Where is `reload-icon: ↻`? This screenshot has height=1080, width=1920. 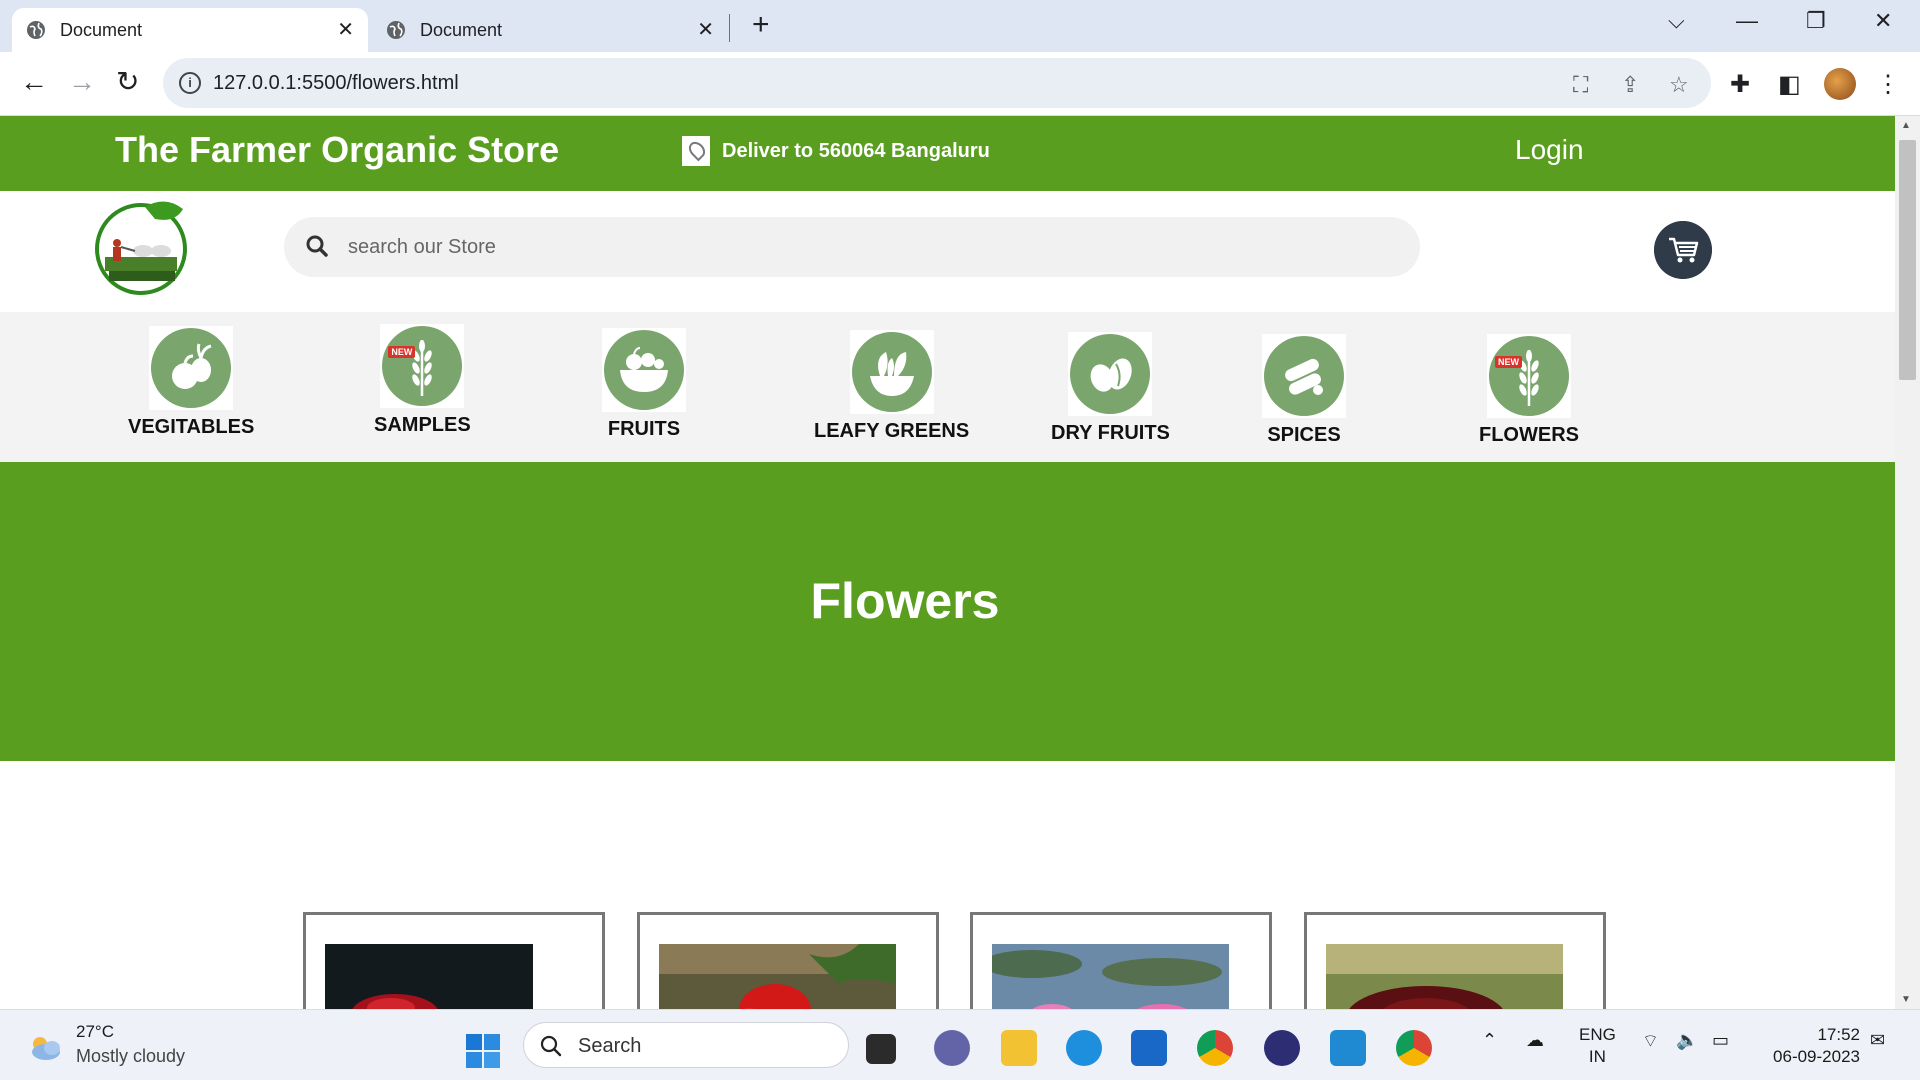
reload-icon: ↻ is located at coordinates (127, 82).